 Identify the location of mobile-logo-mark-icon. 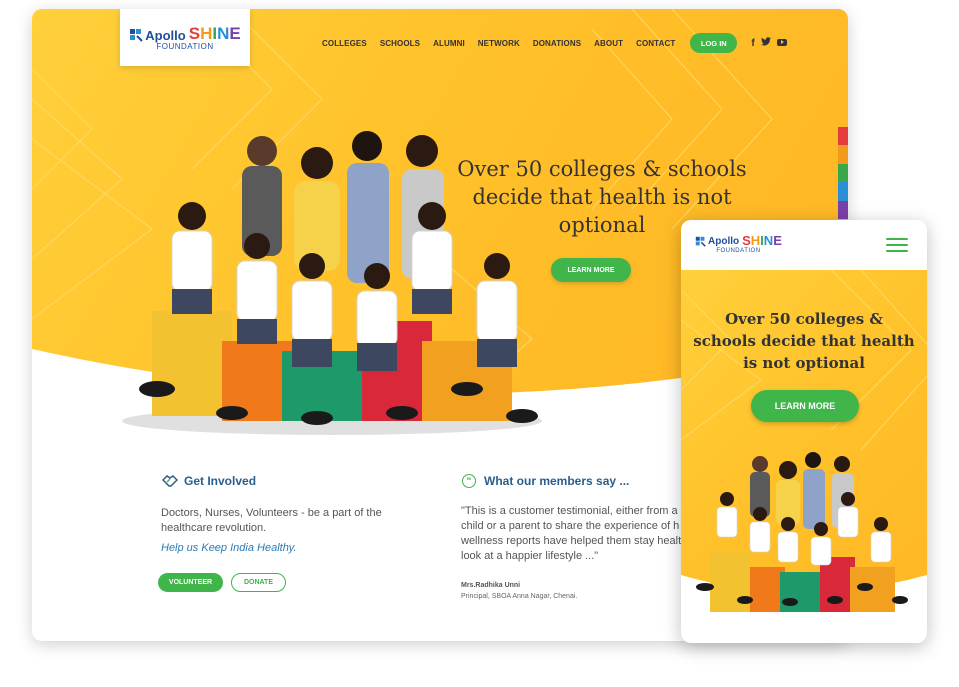
(700, 241).